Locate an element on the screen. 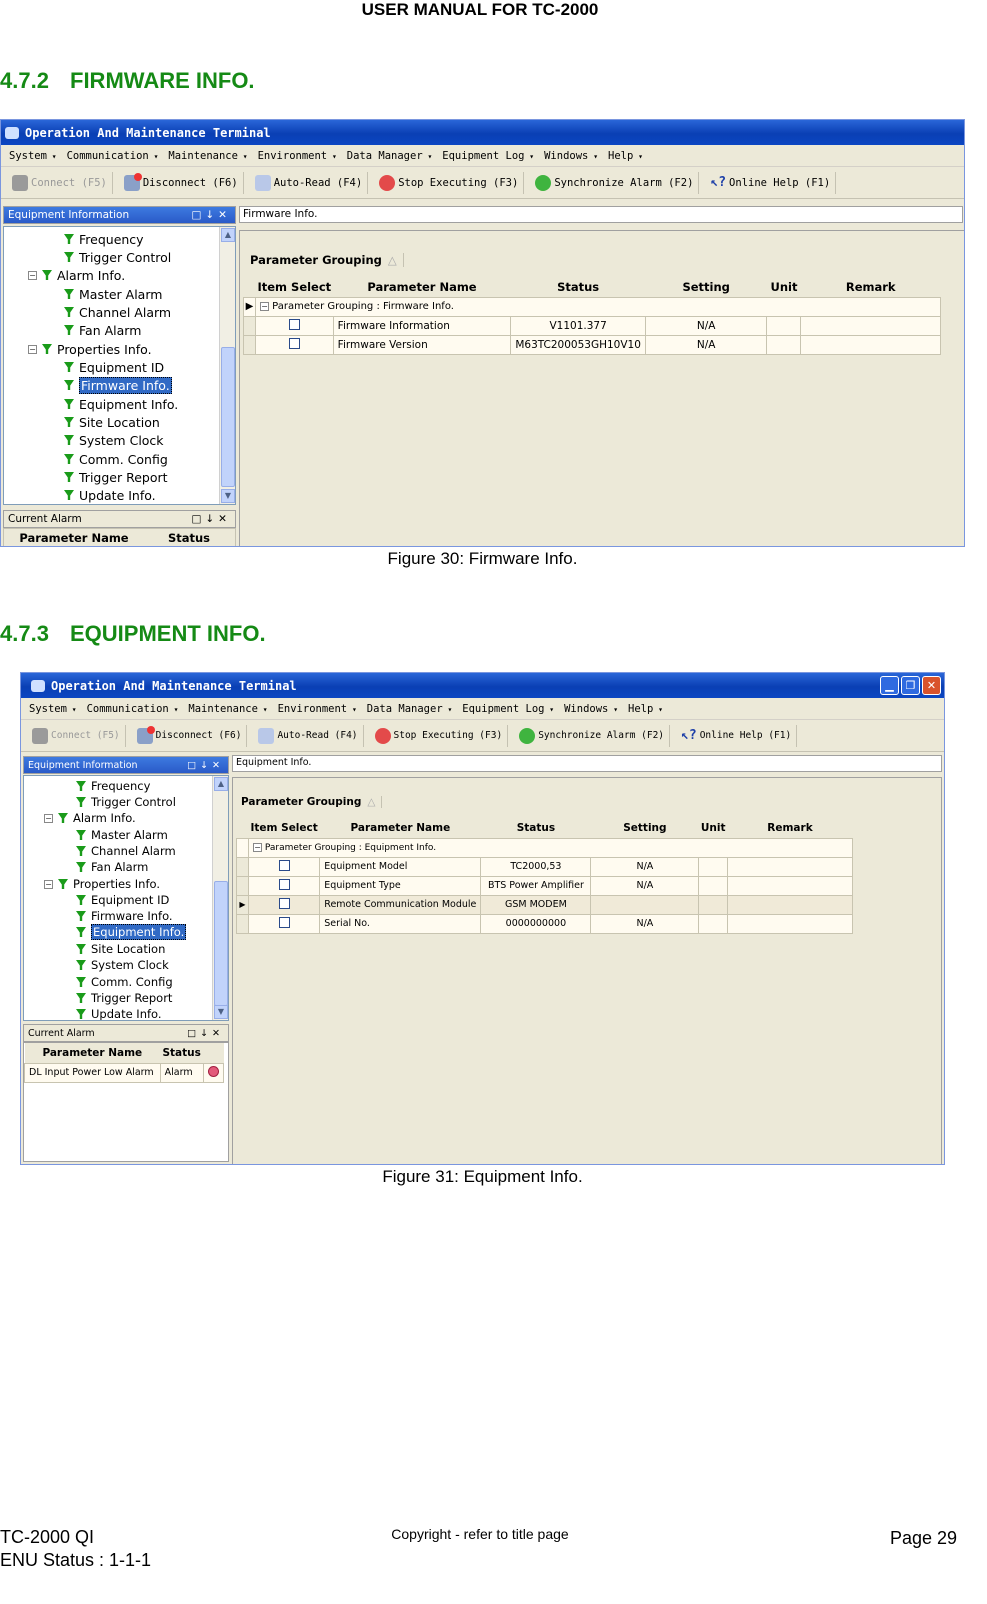  minimize-icon: ▁ is located at coordinates (889, 685).